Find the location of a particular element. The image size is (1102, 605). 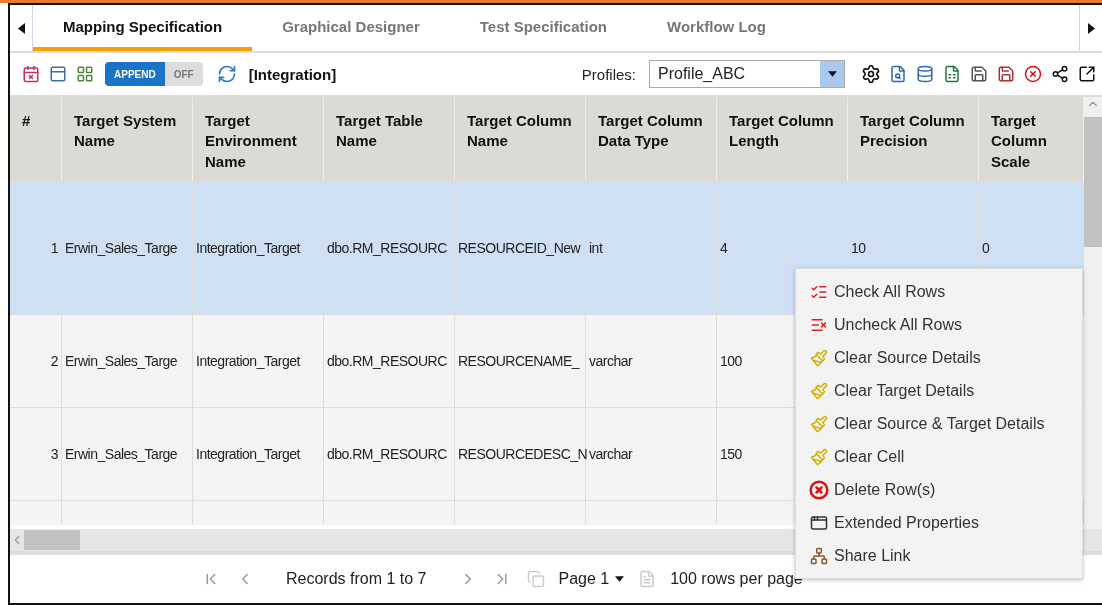

tab: Test Specification is located at coordinates (543, 28).